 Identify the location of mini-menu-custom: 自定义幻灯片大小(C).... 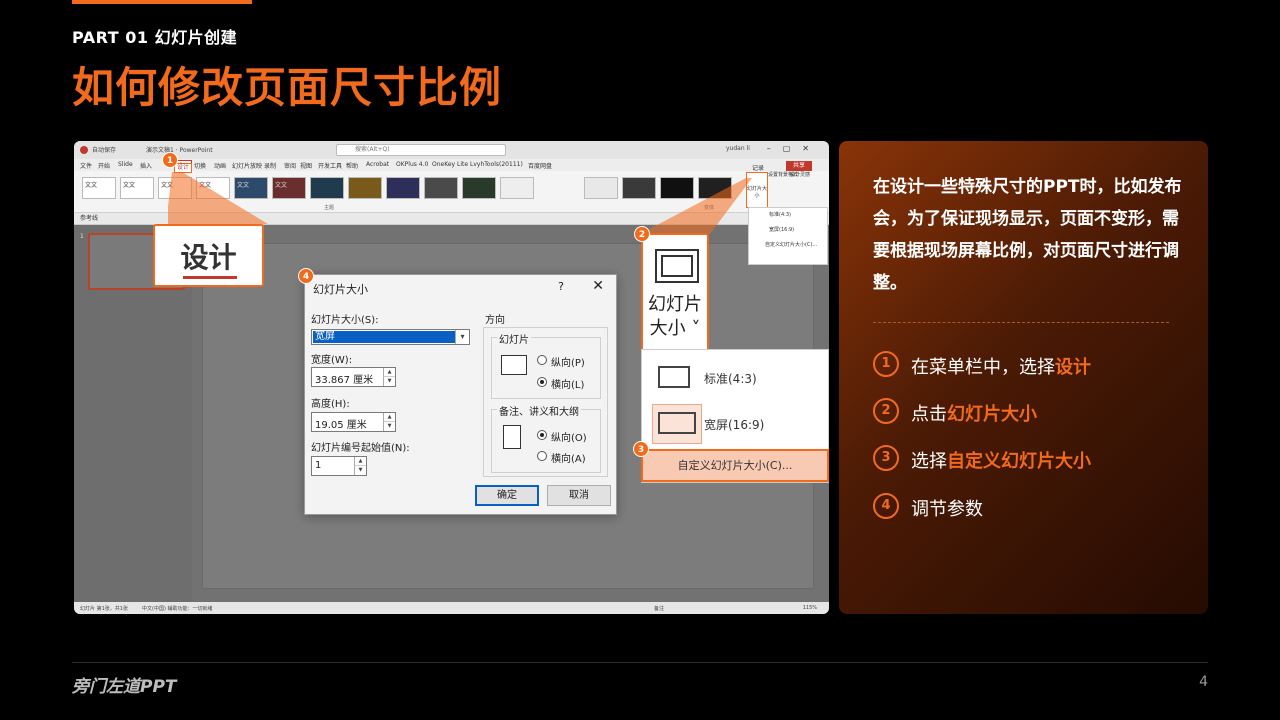
(788, 245).